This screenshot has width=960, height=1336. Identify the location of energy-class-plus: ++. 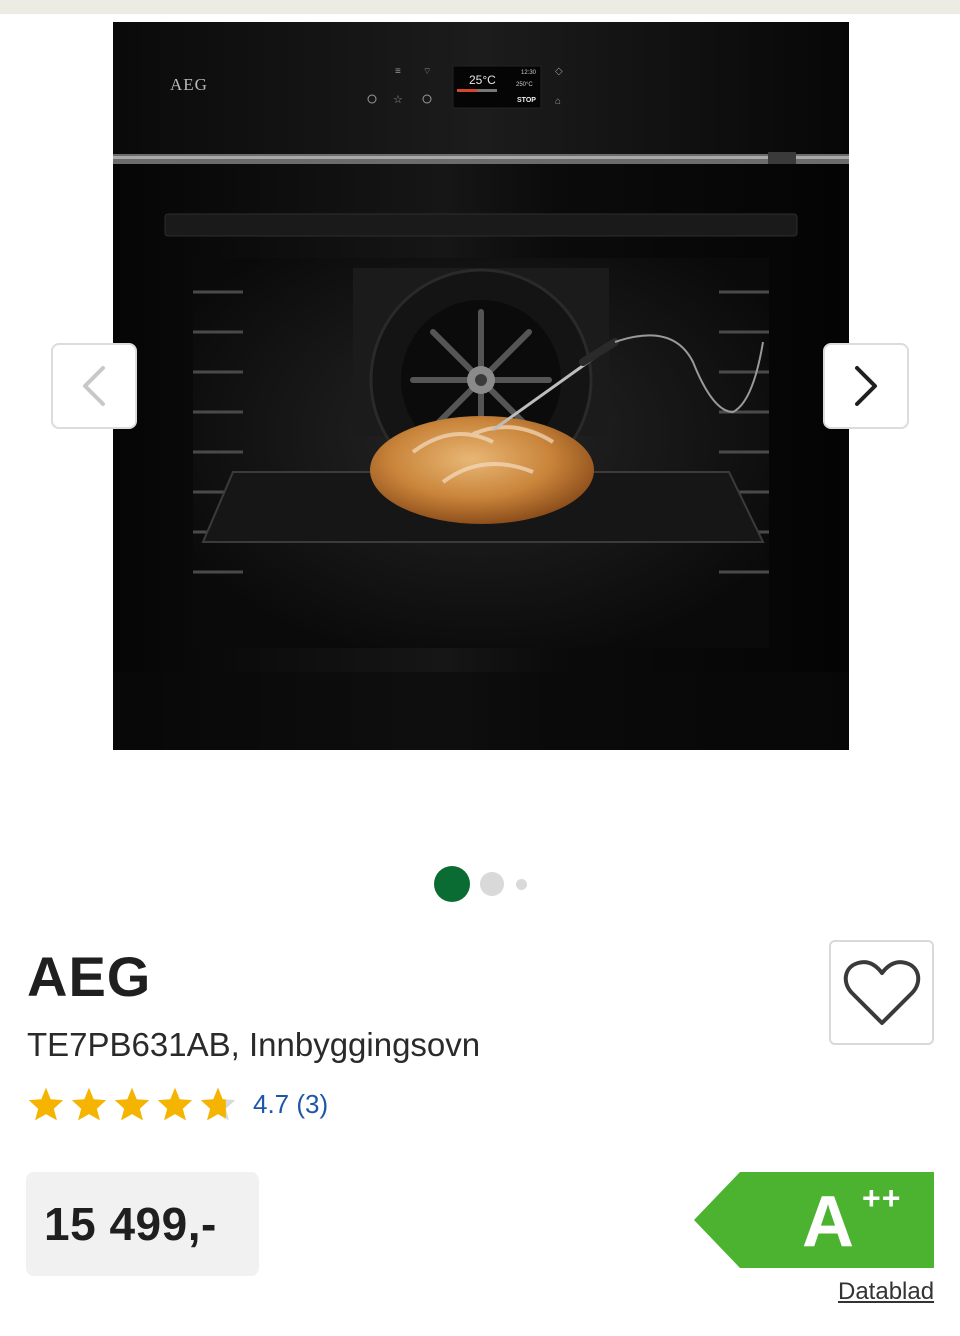
(882, 1198).